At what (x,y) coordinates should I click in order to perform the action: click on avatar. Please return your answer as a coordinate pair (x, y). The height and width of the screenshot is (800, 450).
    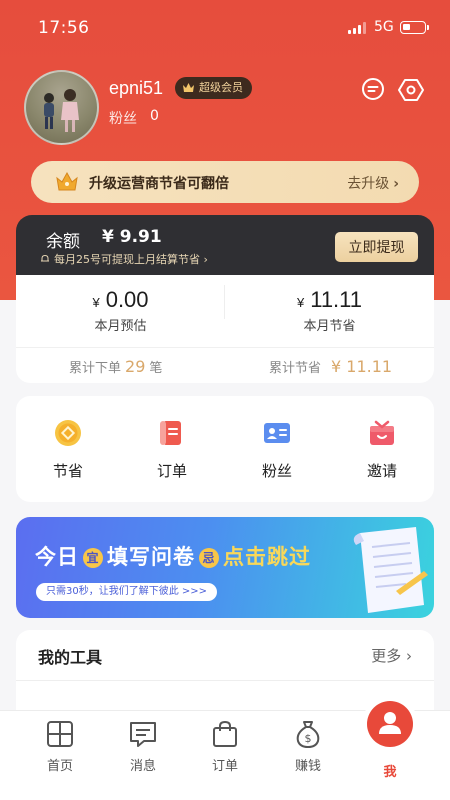
    Looking at the image, I should click on (61, 107).